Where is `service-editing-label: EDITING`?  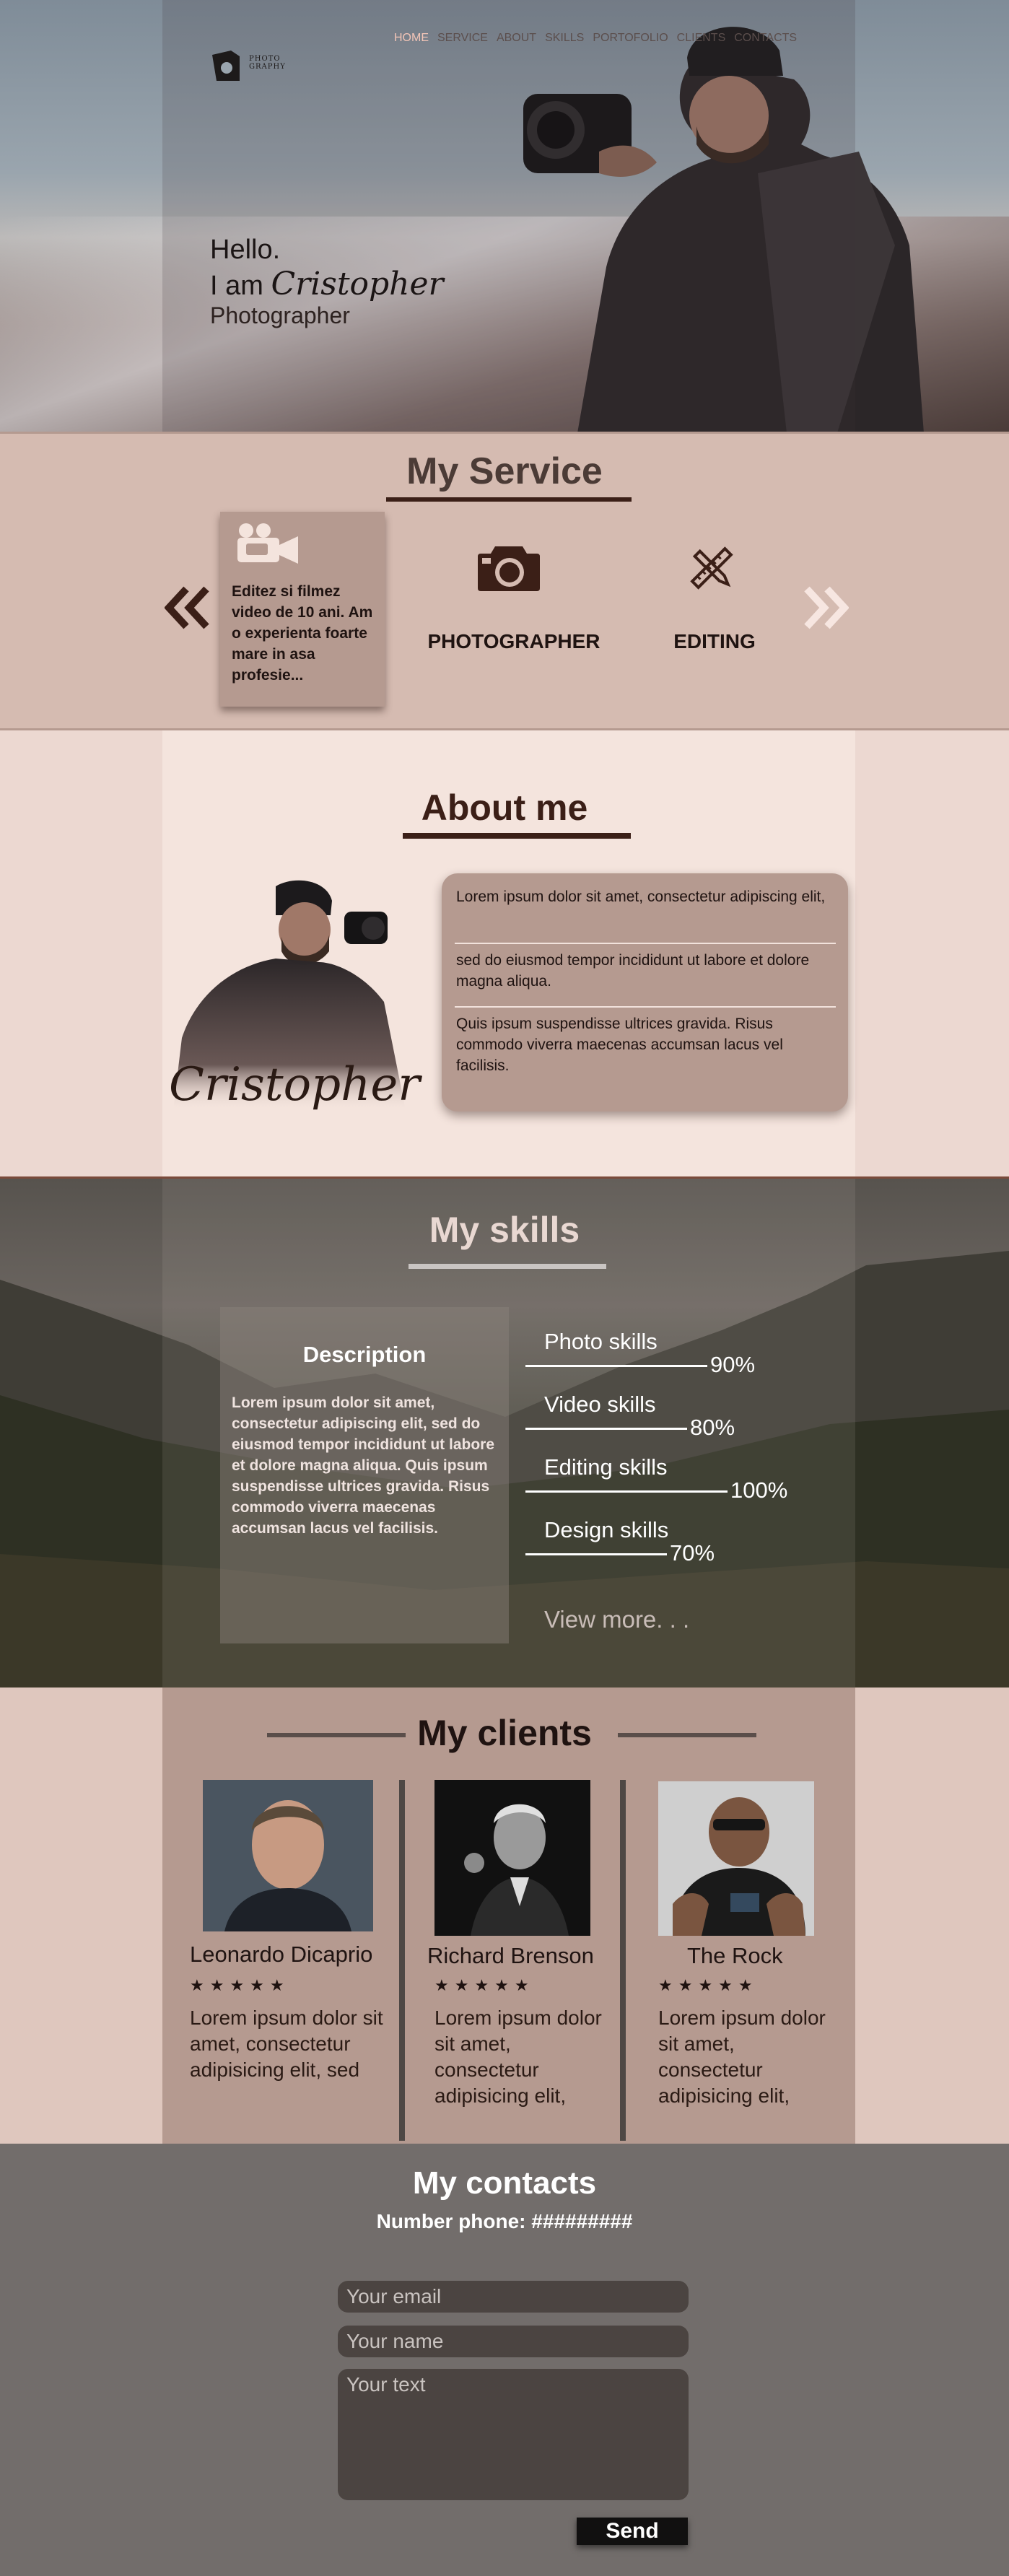 service-editing-label: EDITING is located at coordinates (714, 641).